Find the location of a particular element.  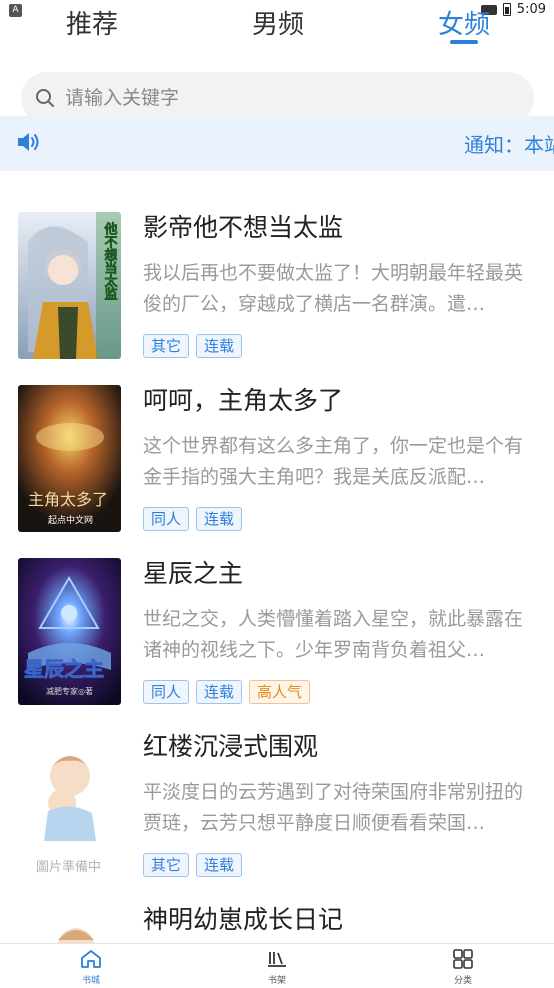

notice-marquee: 通知：本站所有小说均来源于网络 is located at coordinates (509, 143).